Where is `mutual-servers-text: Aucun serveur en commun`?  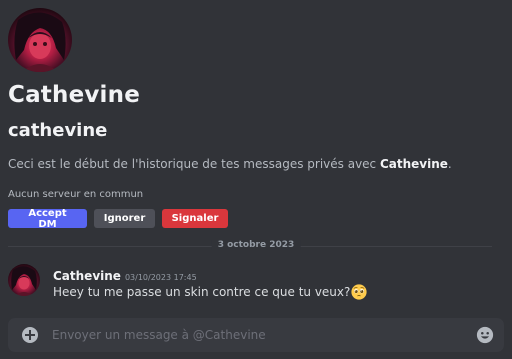
mutual-servers-text: Aucun serveur en commun is located at coordinates (76, 194).